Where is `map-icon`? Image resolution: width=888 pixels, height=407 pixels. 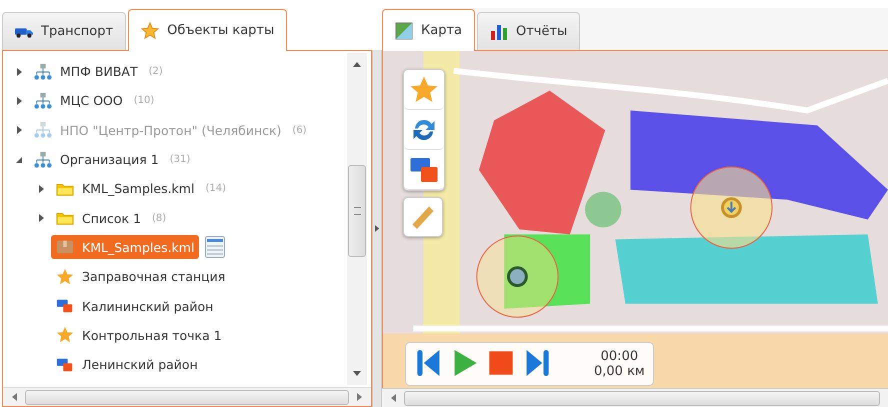 map-icon is located at coordinates (404, 31).